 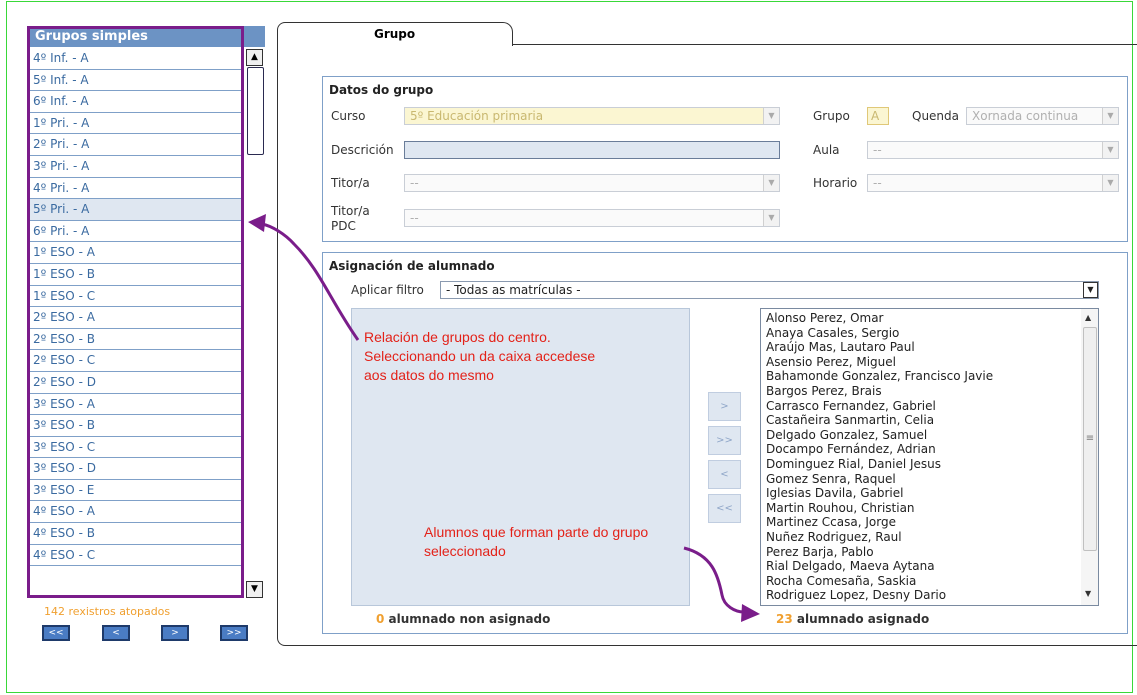 What do you see at coordinates (310, 281) in the screenshot?
I see `groups-arrow-line` at bounding box center [310, 281].